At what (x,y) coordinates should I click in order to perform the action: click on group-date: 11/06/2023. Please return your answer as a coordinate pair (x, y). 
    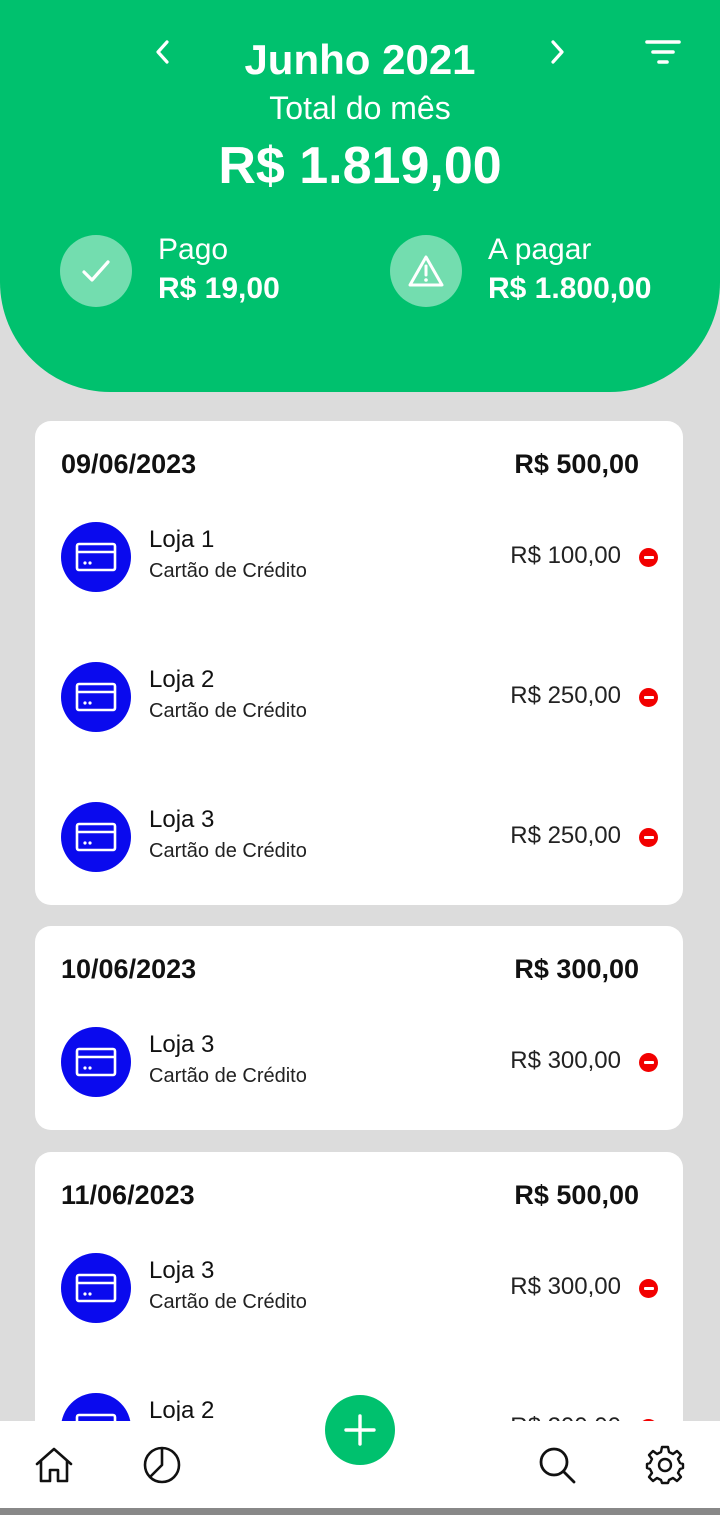
    Looking at the image, I should click on (128, 1195).